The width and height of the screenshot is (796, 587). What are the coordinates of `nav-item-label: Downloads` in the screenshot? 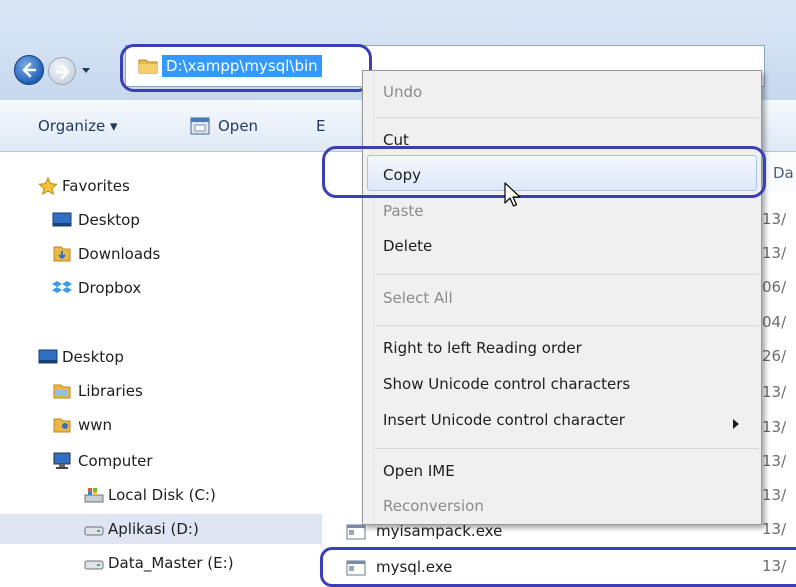 It's located at (119, 254).